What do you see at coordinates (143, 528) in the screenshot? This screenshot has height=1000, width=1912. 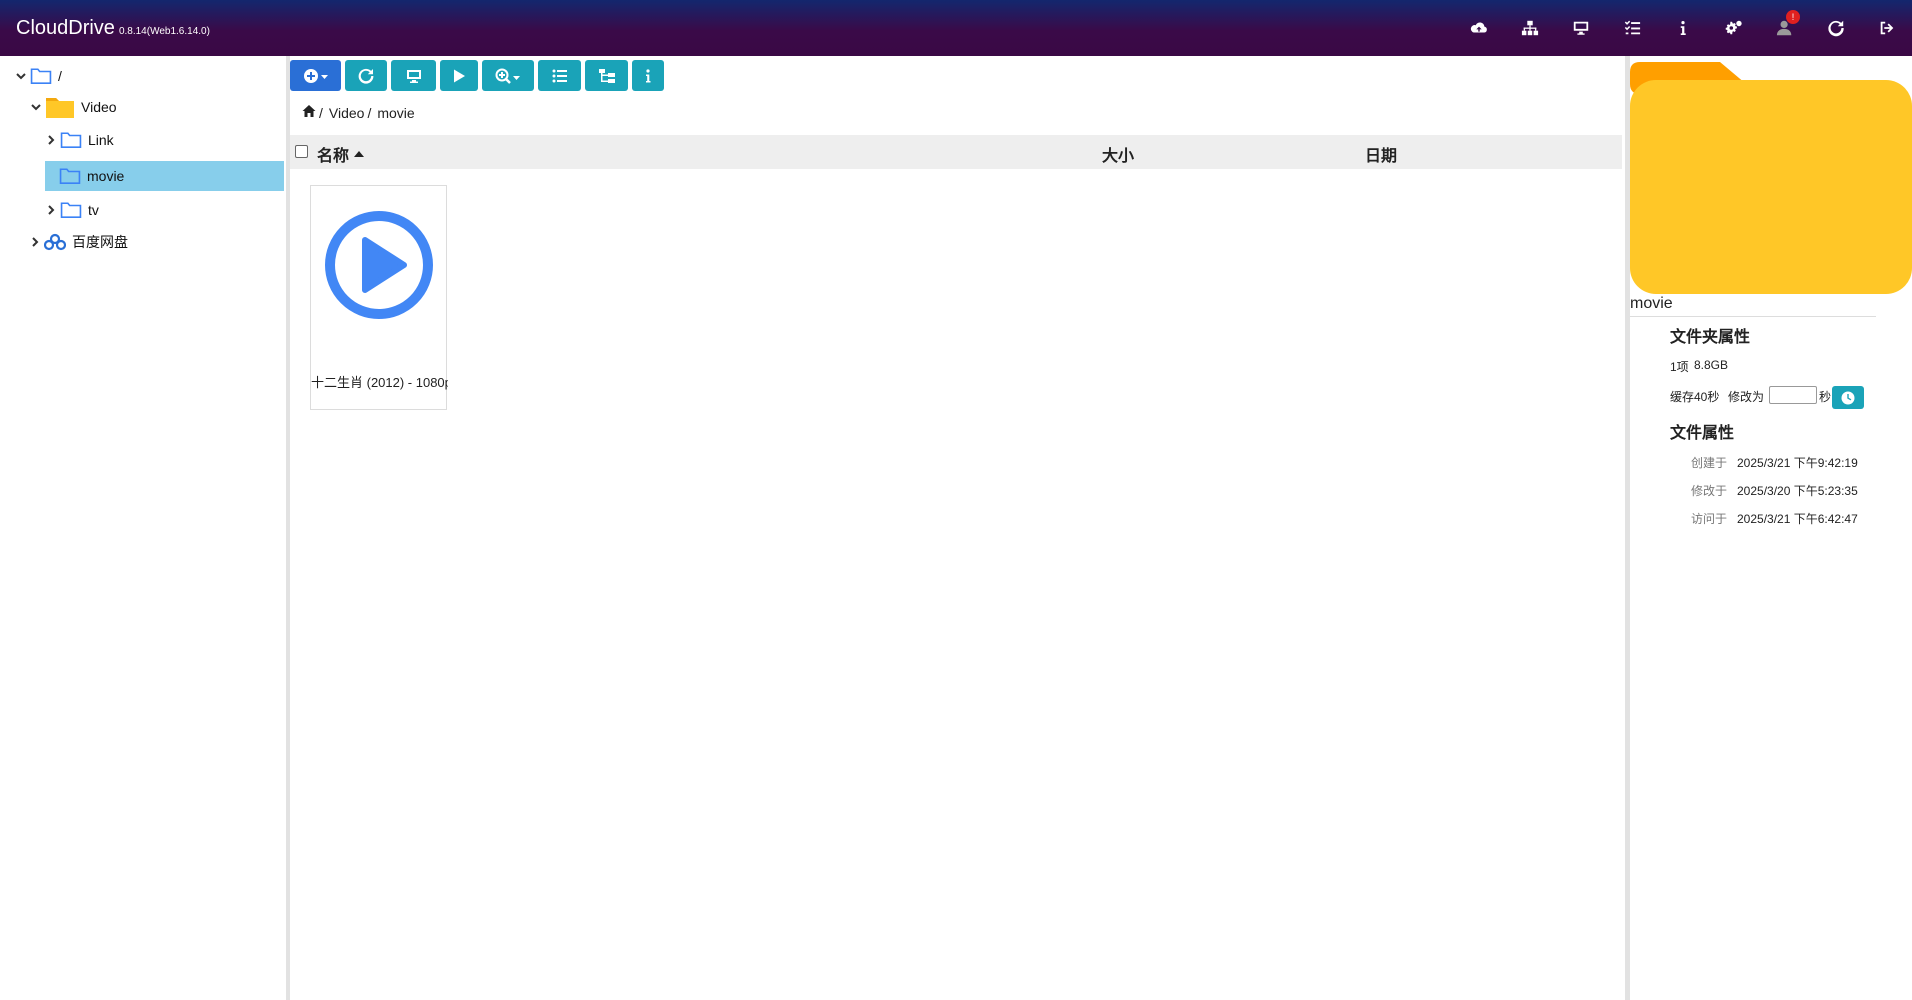 I see `folder-tree: / Video Link movie tv 百度网盘` at bounding box center [143, 528].